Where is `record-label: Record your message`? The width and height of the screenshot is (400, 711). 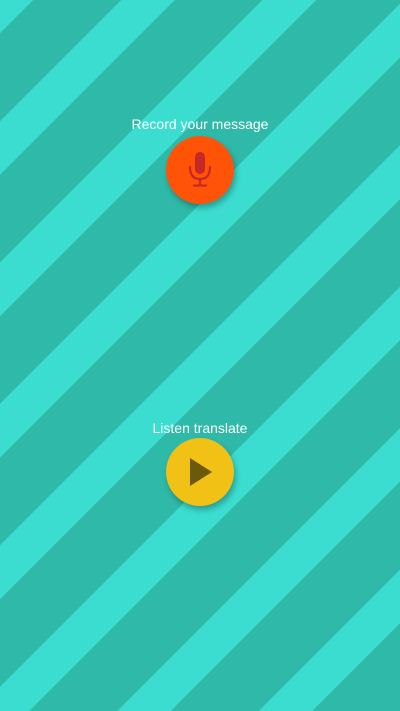
record-label: Record your message is located at coordinates (200, 124).